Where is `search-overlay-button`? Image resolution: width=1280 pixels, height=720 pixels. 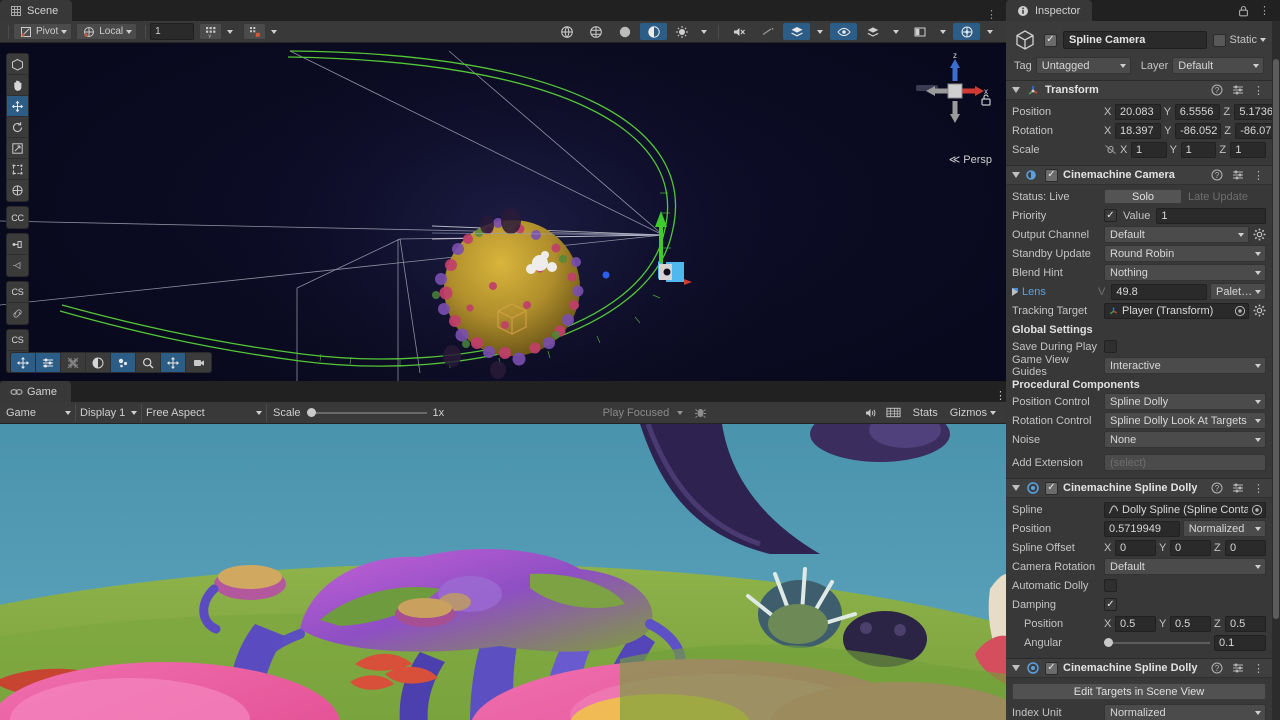
search-overlay-button is located at coordinates (148, 362).